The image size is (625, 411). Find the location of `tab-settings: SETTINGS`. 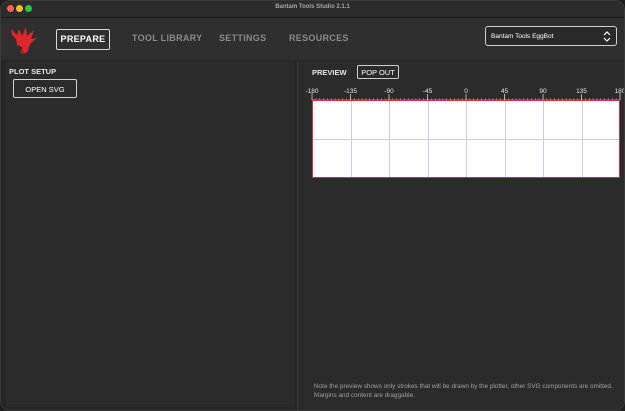

tab-settings: SETTINGS is located at coordinates (242, 38).